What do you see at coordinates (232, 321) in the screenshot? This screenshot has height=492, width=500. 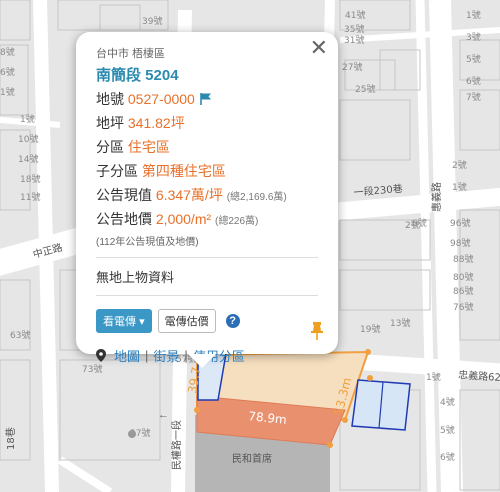 I see `help-icon: ?` at bounding box center [232, 321].